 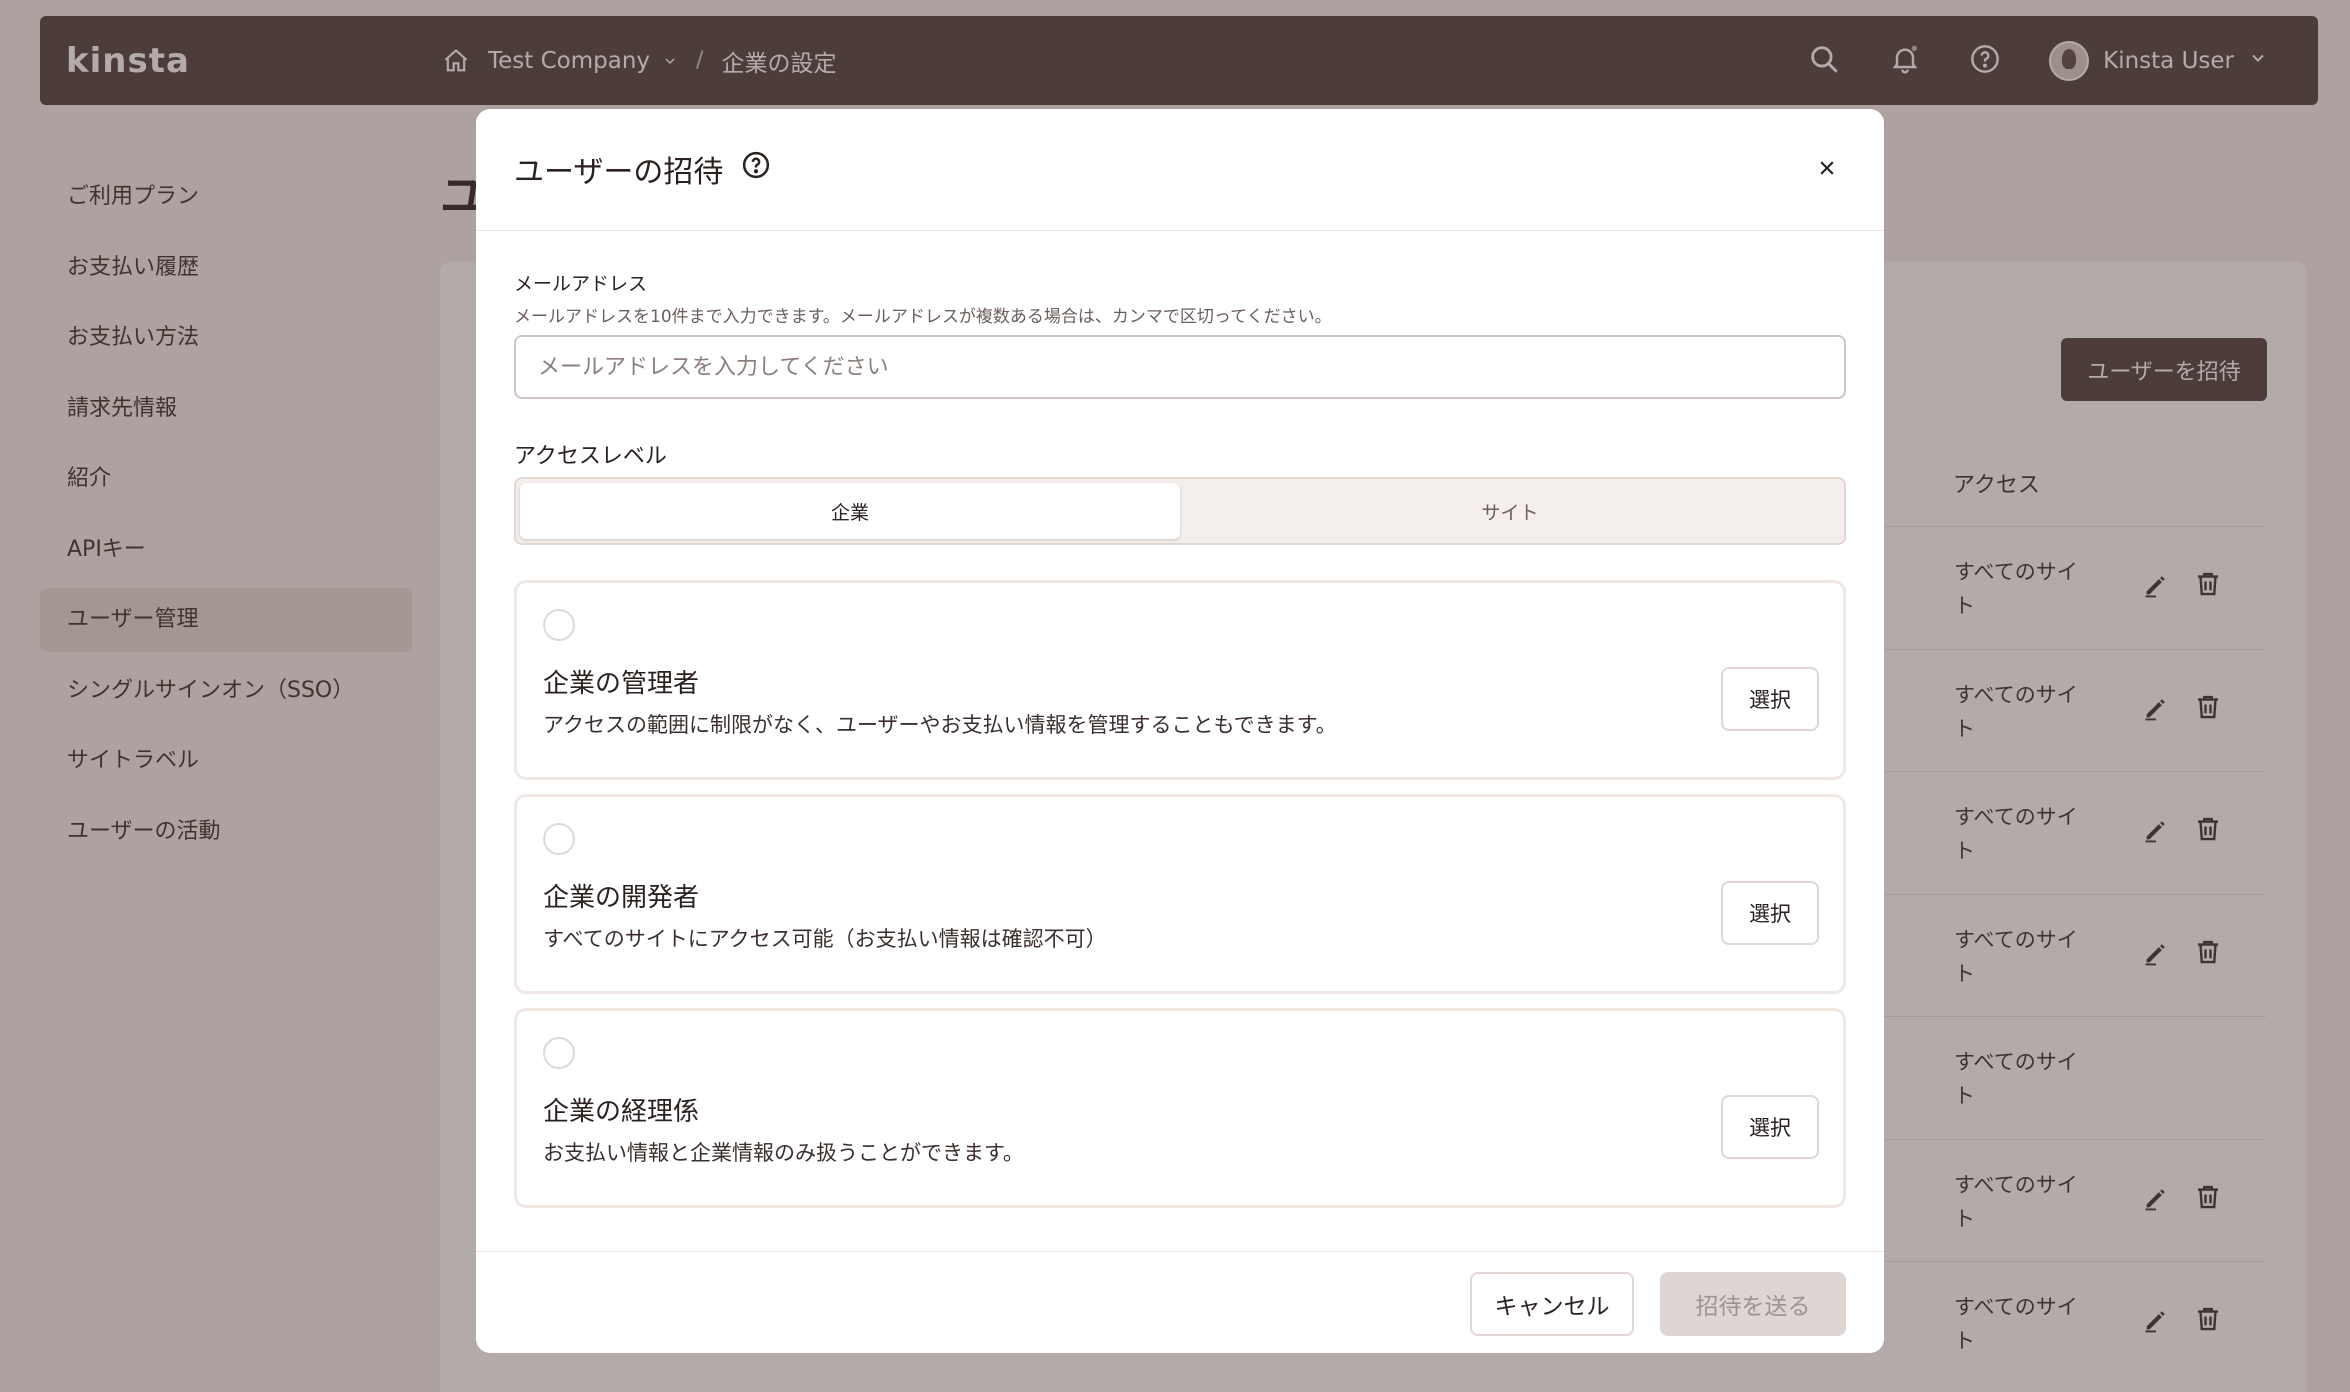 I want to click on role-name: 企業の開発者, so click(x=621, y=898).